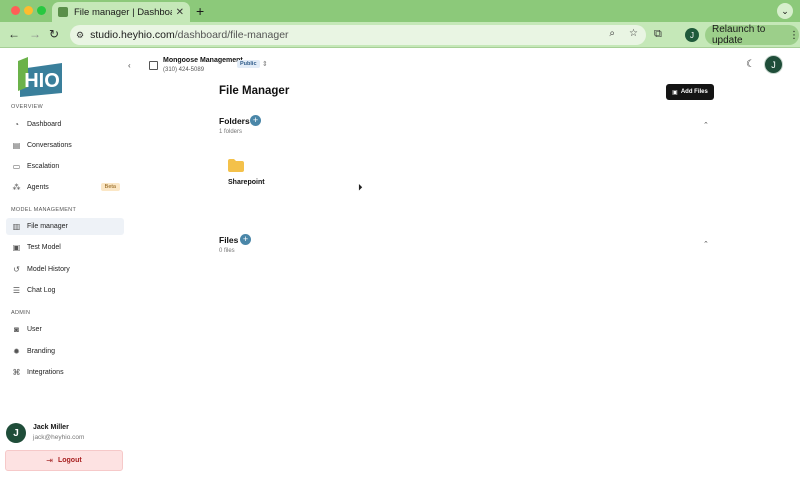 This screenshot has width=800, height=487. What do you see at coordinates (16, 329) in the screenshot?
I see `user-icon: ◙` at bounding box center [16, 329].